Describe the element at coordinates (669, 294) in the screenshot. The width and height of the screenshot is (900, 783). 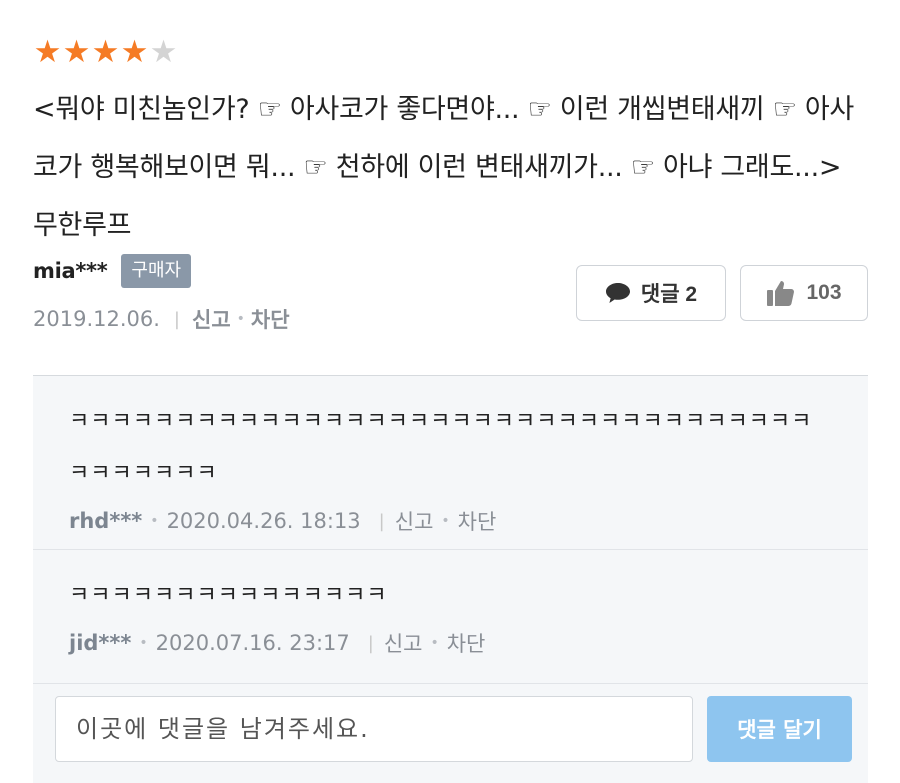
I see `comment-count-label: 댓글 2` at that location.